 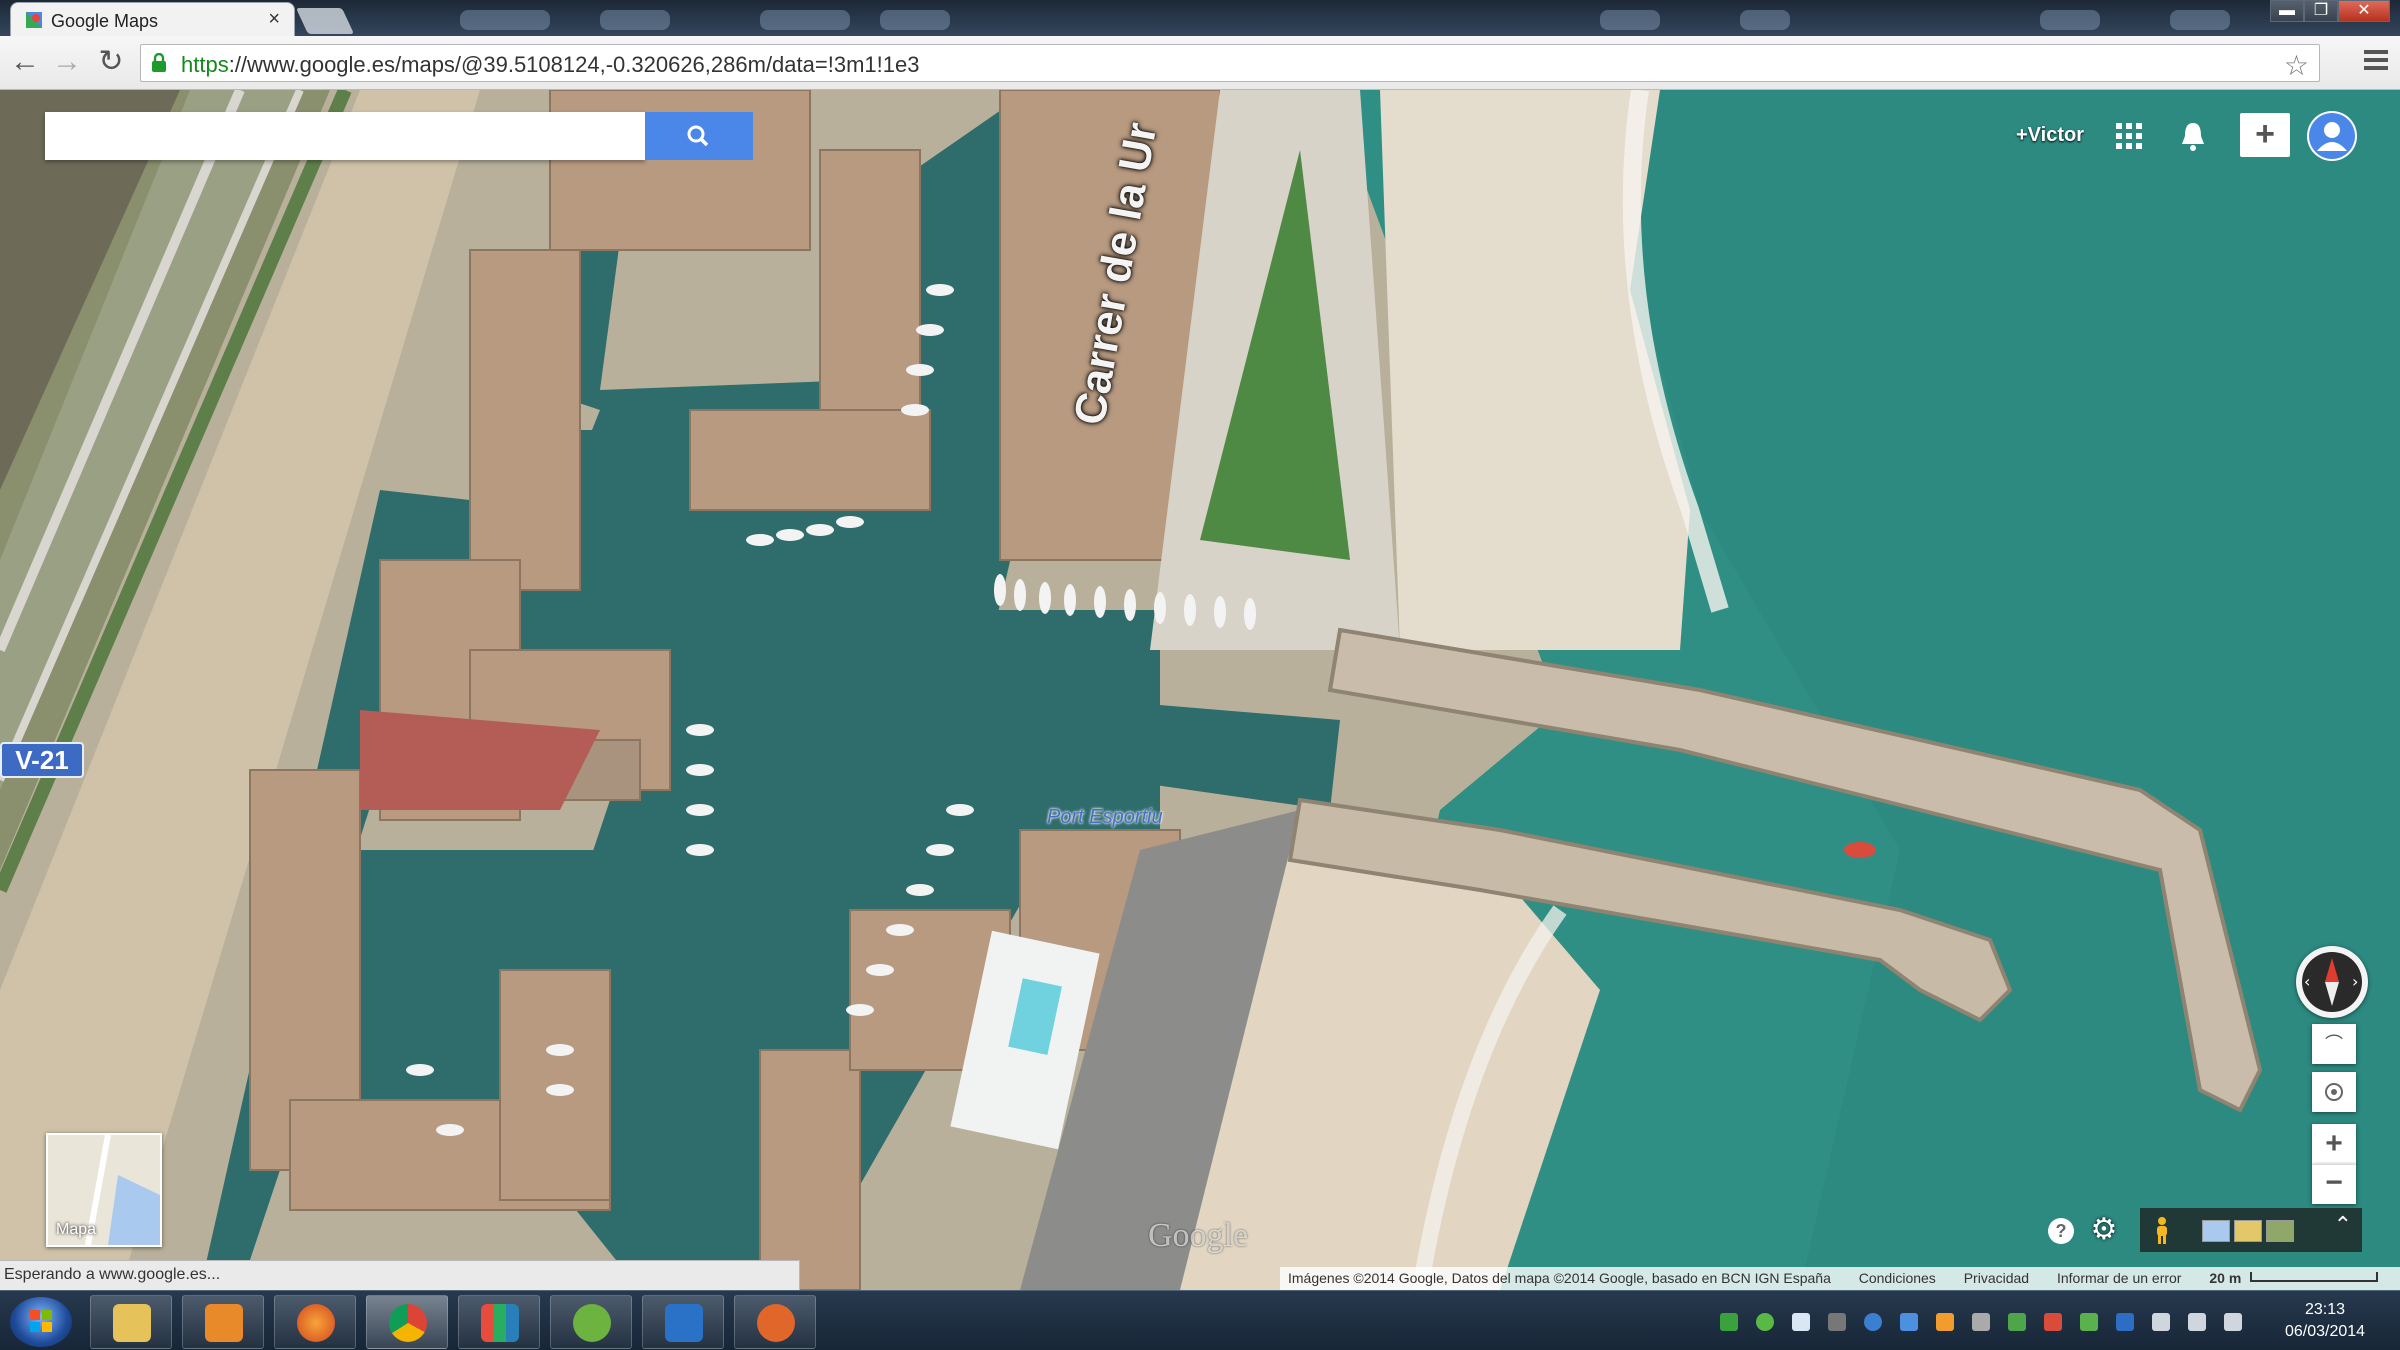 I want to click on share-plus-button: +, so click(x=2265, y=135).